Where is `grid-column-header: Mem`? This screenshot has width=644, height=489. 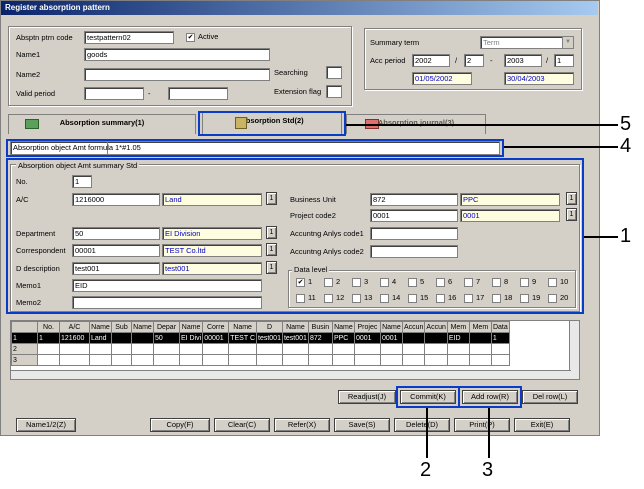 grid-column-header: Mem is located at coordinates (480, 327).